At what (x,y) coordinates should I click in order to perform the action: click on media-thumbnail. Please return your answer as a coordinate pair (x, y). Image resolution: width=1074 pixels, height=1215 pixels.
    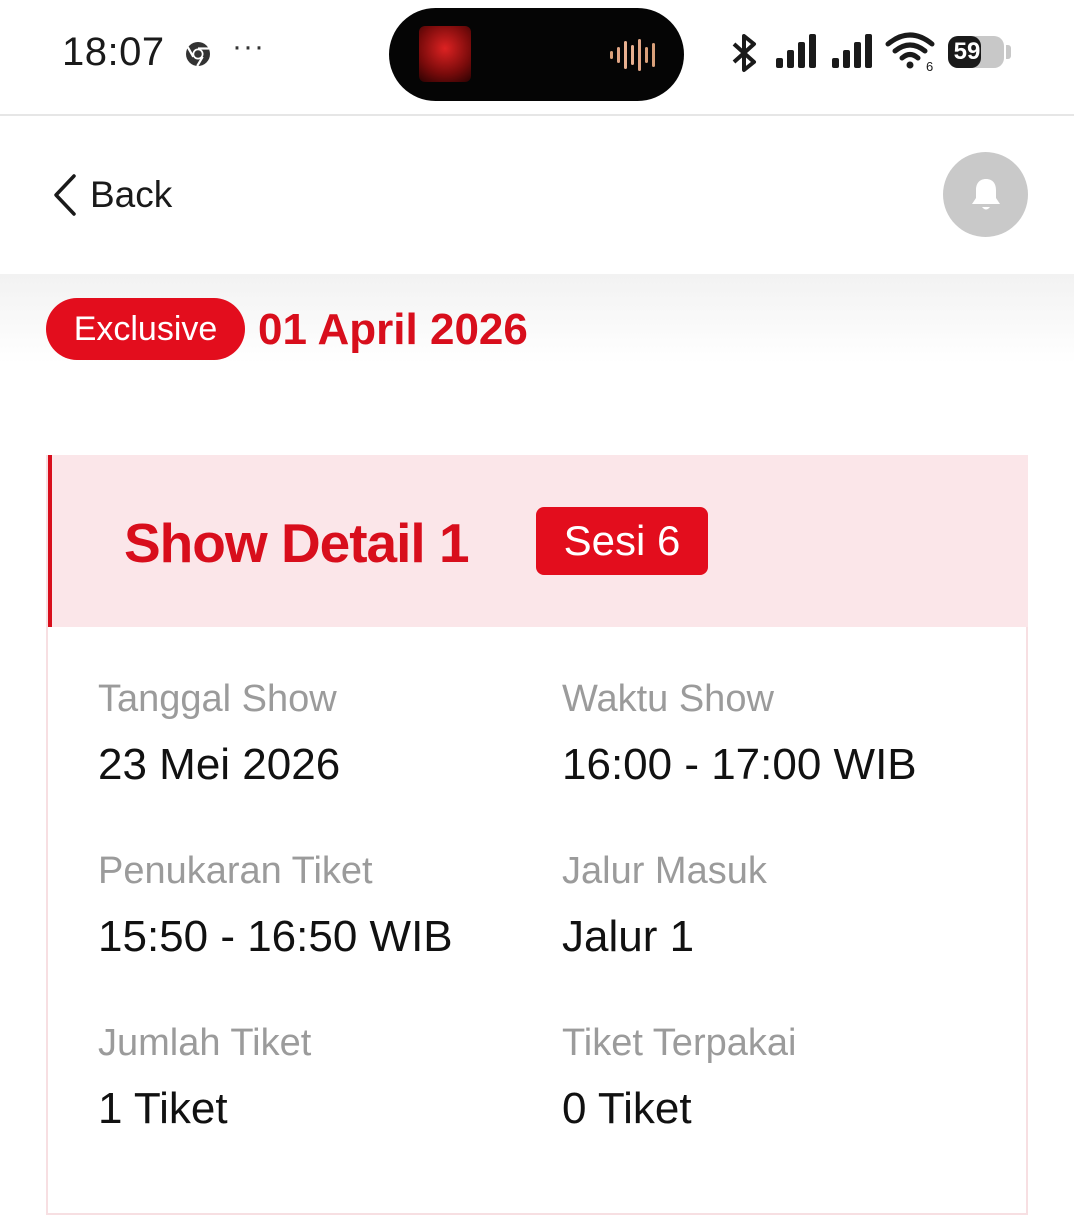
    Looking at the image, I should click on (445, 54).